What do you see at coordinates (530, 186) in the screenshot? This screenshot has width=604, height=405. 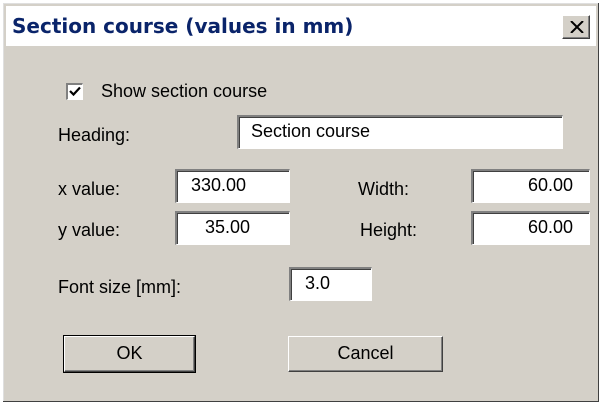 I see `width-field: 60.00` at bounding box center [530, 186].